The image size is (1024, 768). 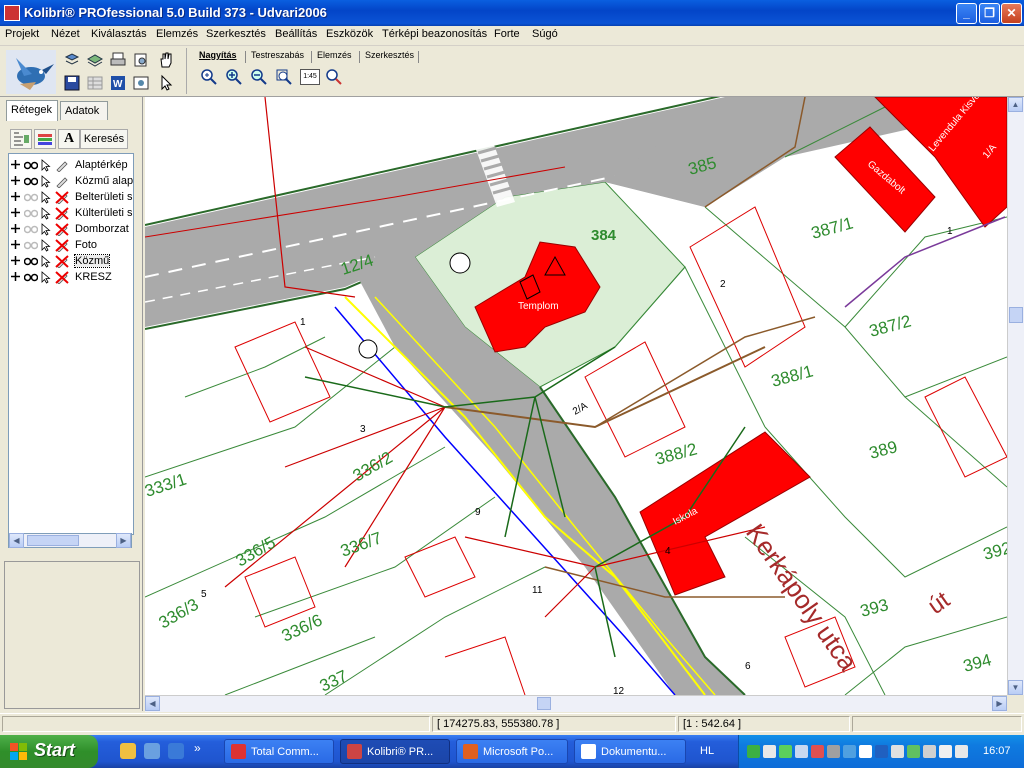 What do you see at coordinates (32, 110) in the screenshot?
I see `tab-retegek: Rétegek` at bounding box center [32, 110].